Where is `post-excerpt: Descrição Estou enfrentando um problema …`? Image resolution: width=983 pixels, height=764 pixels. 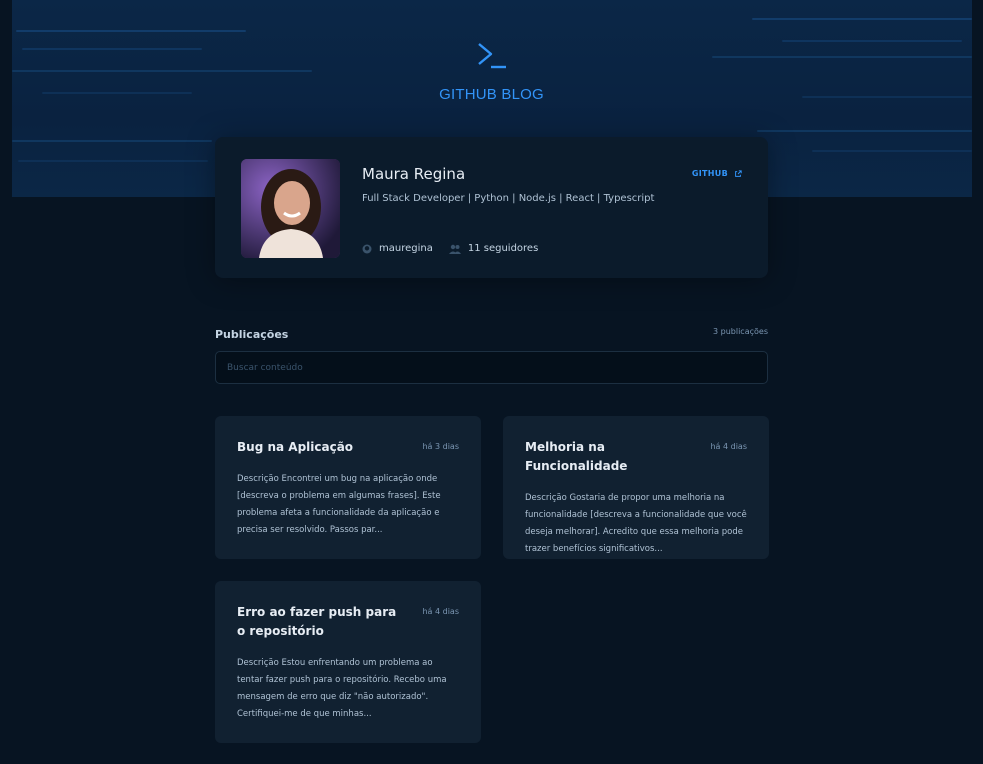 post-excerpt: Descrição Estou enfrentando um problema … is located at coordinates (342, 688).